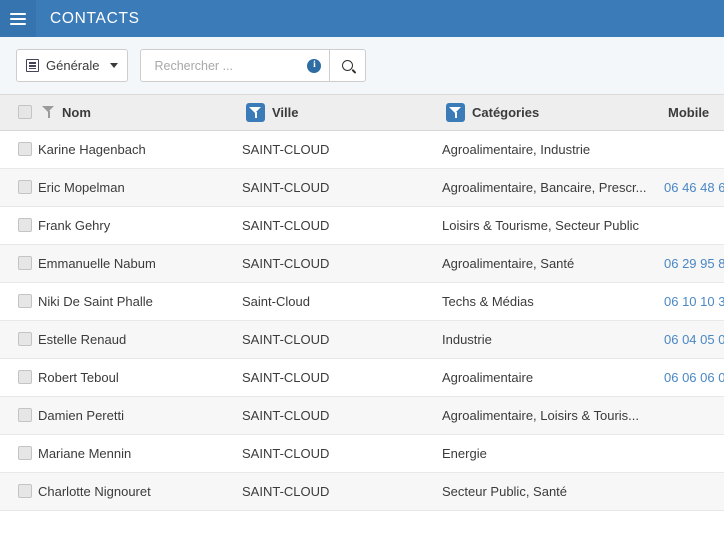 This screenshot has height=535, width=724. What do you see at coordinates (314, 65) in the screenshot?
I see `info-icon: i` at bounding box center [314, 65].